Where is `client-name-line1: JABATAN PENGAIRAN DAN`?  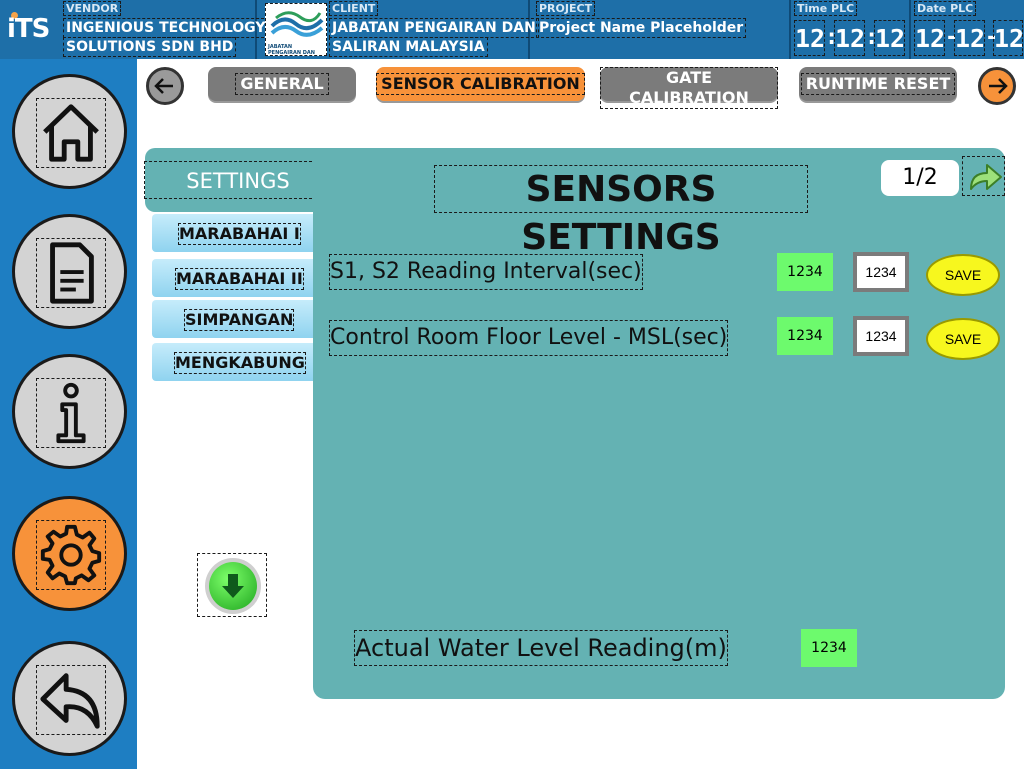
client-name-line1: JABATAN PENGAIRAN DAN is located at coordinates (434, 28).